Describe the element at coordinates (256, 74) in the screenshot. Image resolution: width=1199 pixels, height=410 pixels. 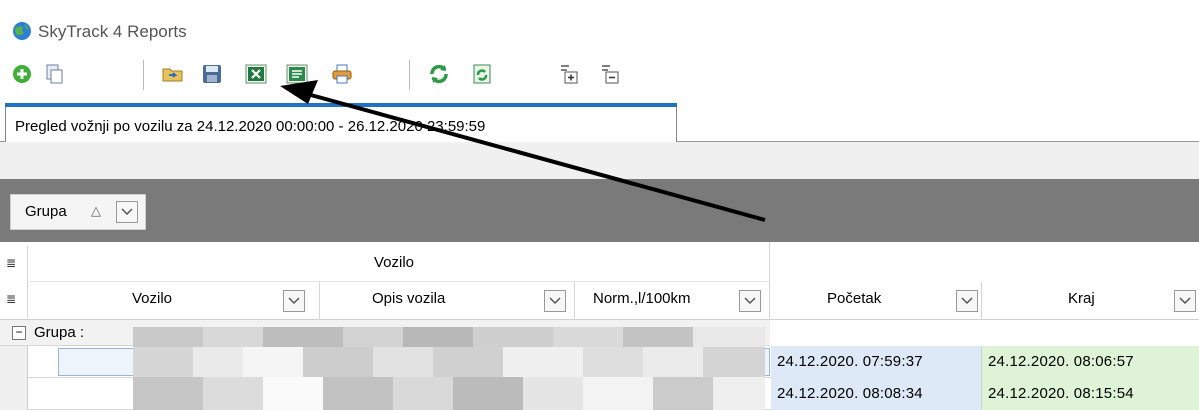
I see `export-excel-icon` at that location.